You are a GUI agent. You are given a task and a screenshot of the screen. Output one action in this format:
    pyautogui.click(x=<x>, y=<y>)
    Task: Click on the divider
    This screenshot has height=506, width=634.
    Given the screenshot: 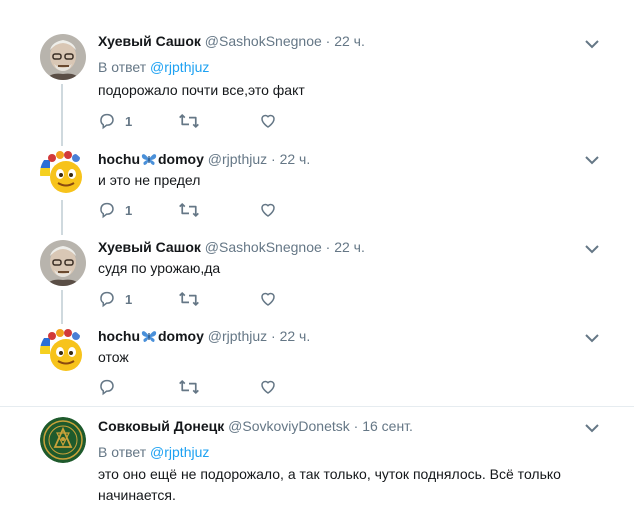 What is the action you would take?
    pyautogui.click(x=317, y=406)
    